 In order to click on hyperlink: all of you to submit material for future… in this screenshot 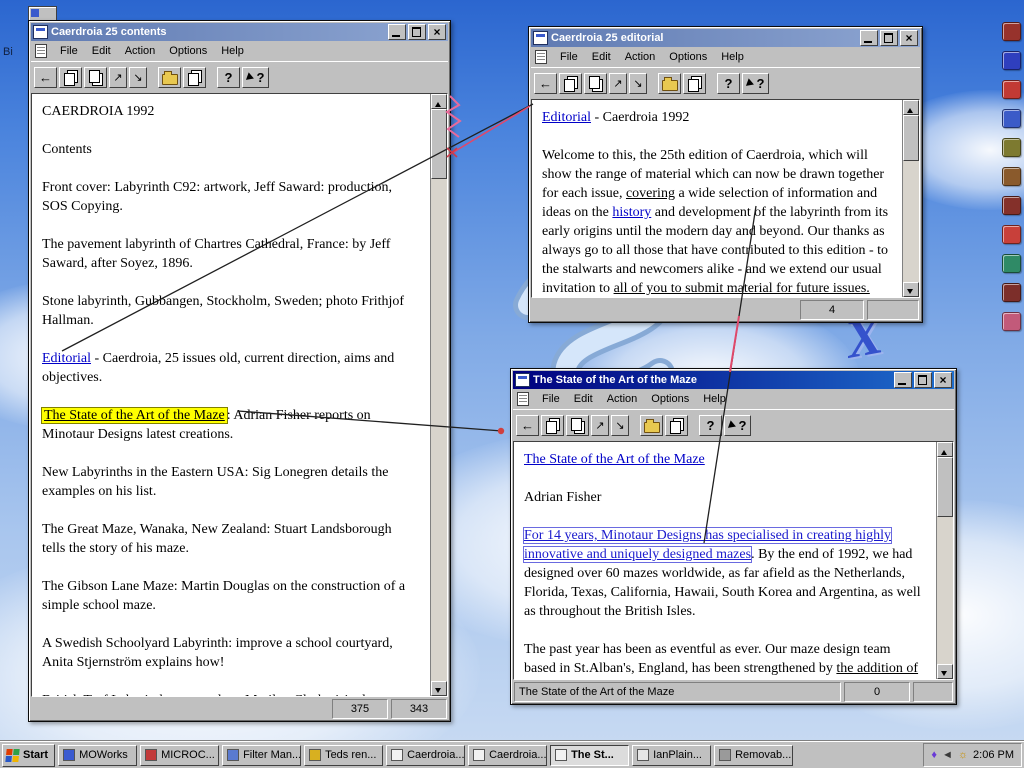, I will do `click(742, 288)`.